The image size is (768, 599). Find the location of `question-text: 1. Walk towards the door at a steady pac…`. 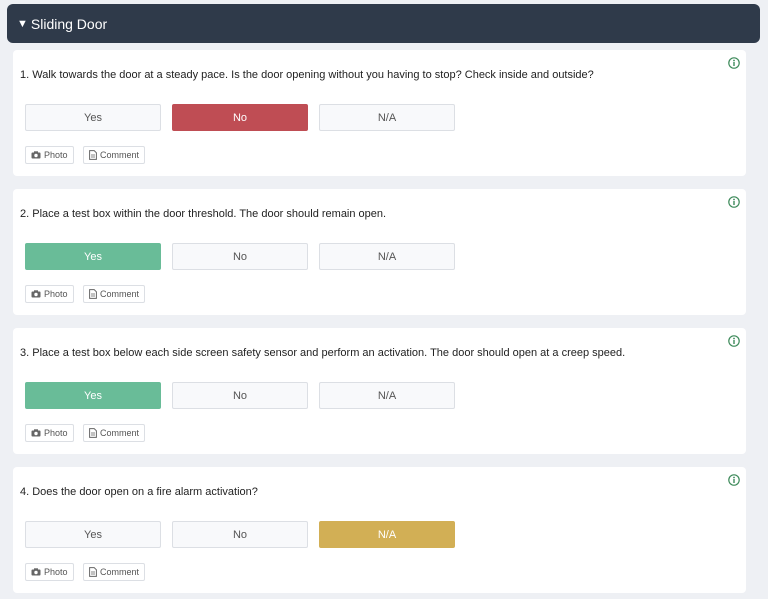

question-text: 1. Walk towards the door at a steady pac… is located at coordinates (307, 75).